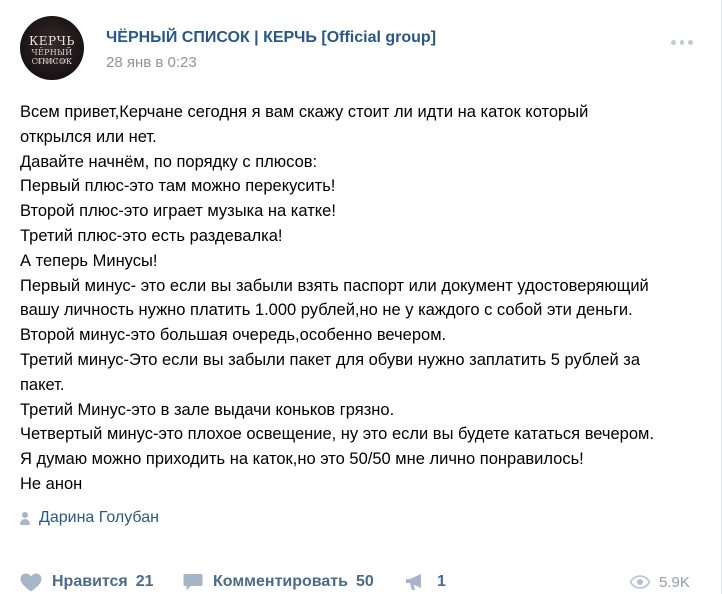  What do you see at coordinates (640, 582) in the screenshot?
I see `eye-icon` at bounding box center [640, 582].